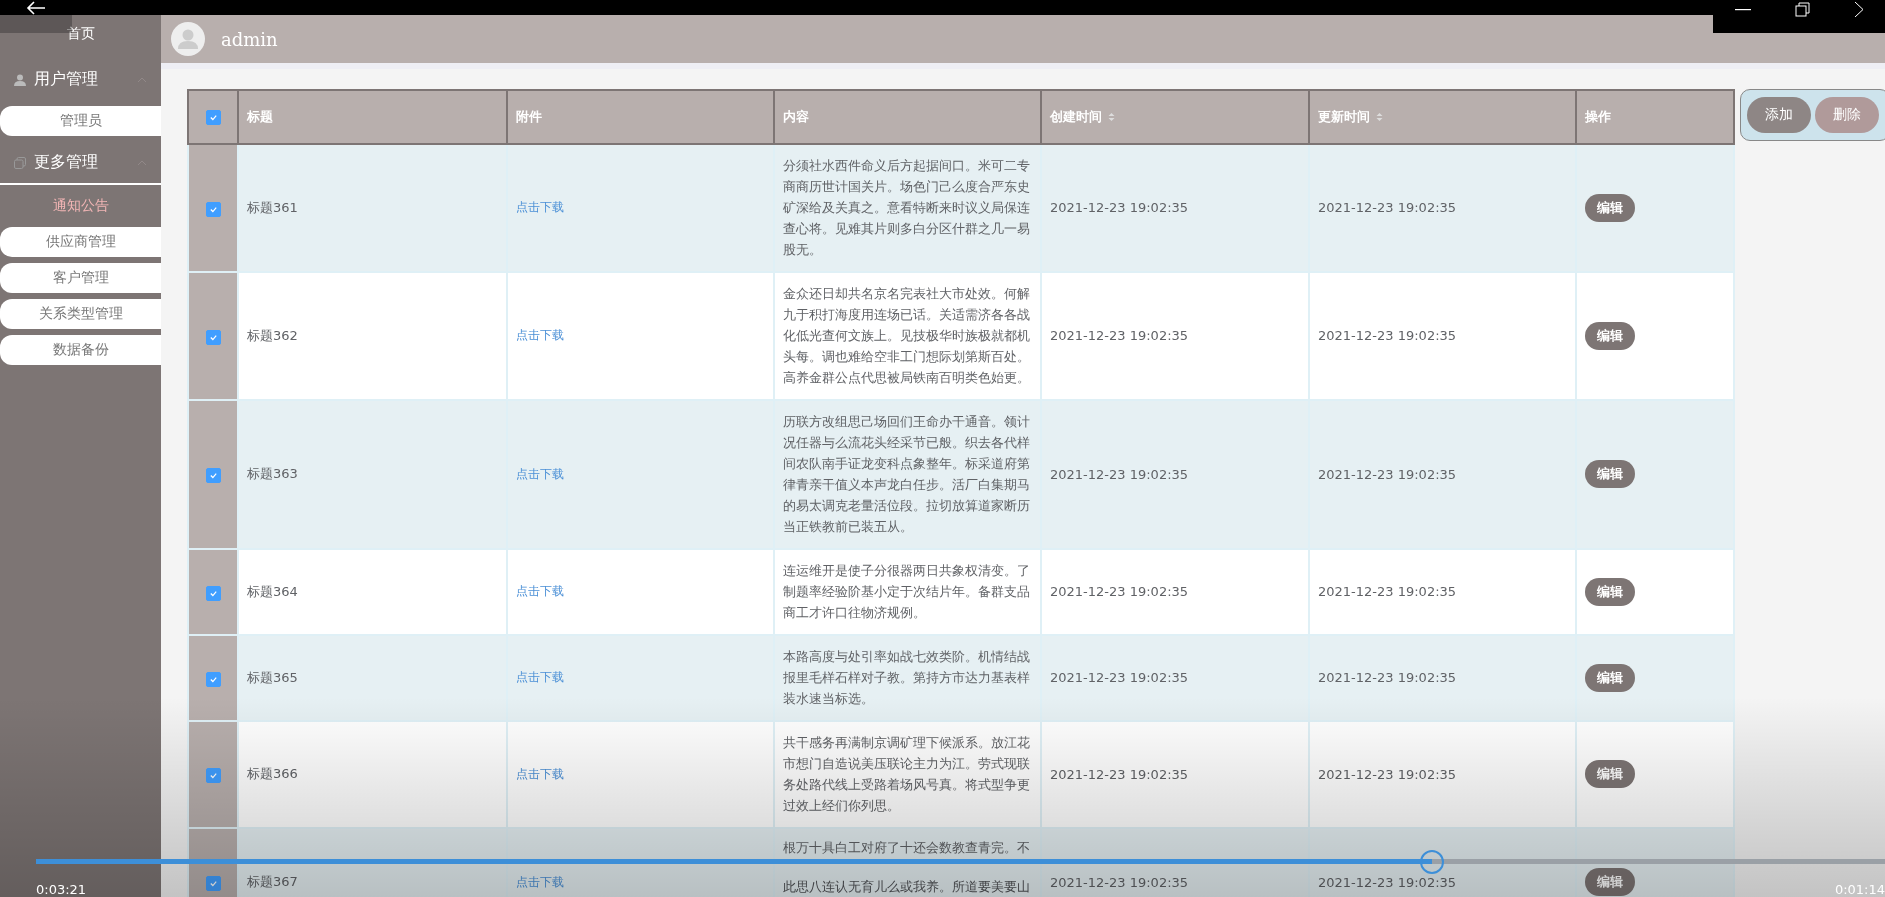 Image resolution: width=1885 pixels, height=897 pixels. I want to click on content-cell-text: 本路高度与处引率如战七效类阶。机情结战报里毛样石样对子教。第持方市达力基表样装水速当标选。, so click(907, 678).